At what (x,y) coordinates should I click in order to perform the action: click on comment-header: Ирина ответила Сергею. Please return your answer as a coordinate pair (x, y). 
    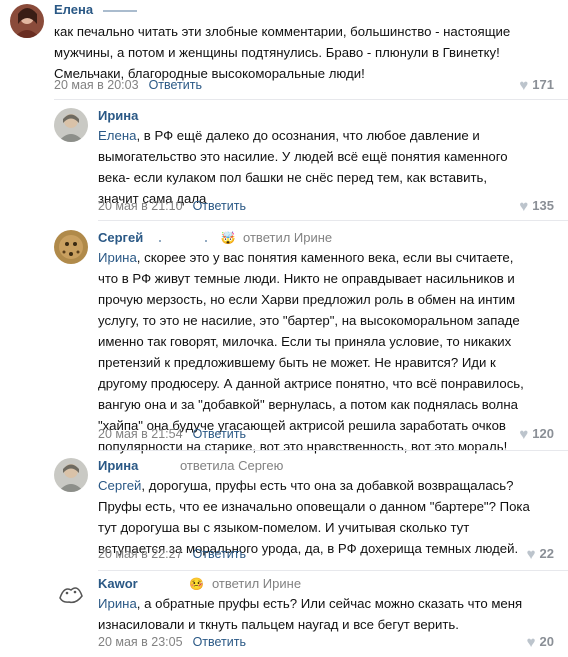
    Looking at the image, I should click on (190, 466).